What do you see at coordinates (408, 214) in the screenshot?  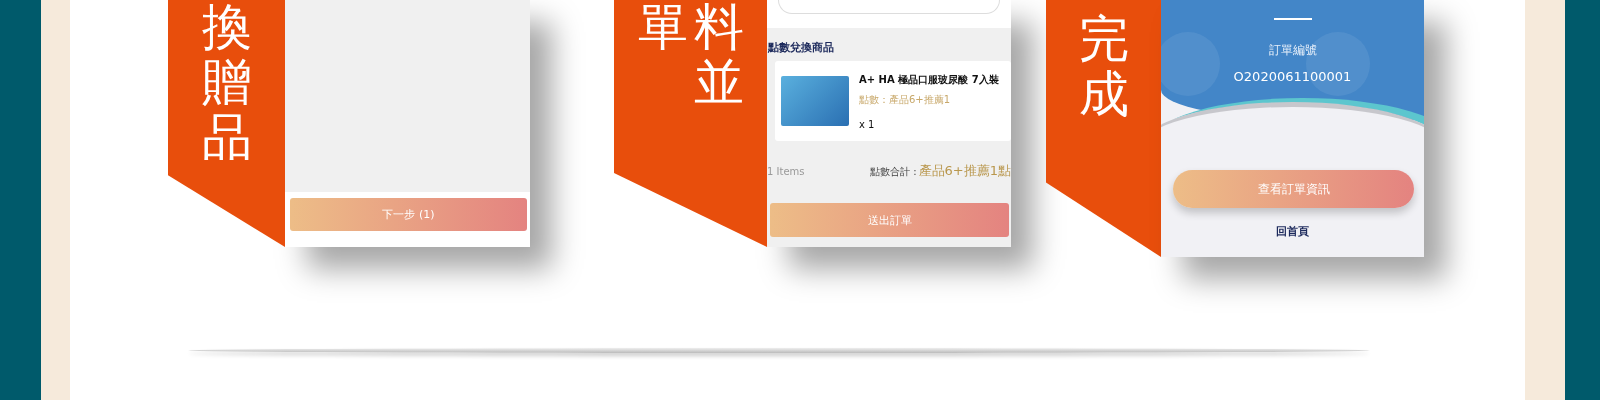 I see `next-step-button: 下一步 (1)` at bounding box center [408, 214].